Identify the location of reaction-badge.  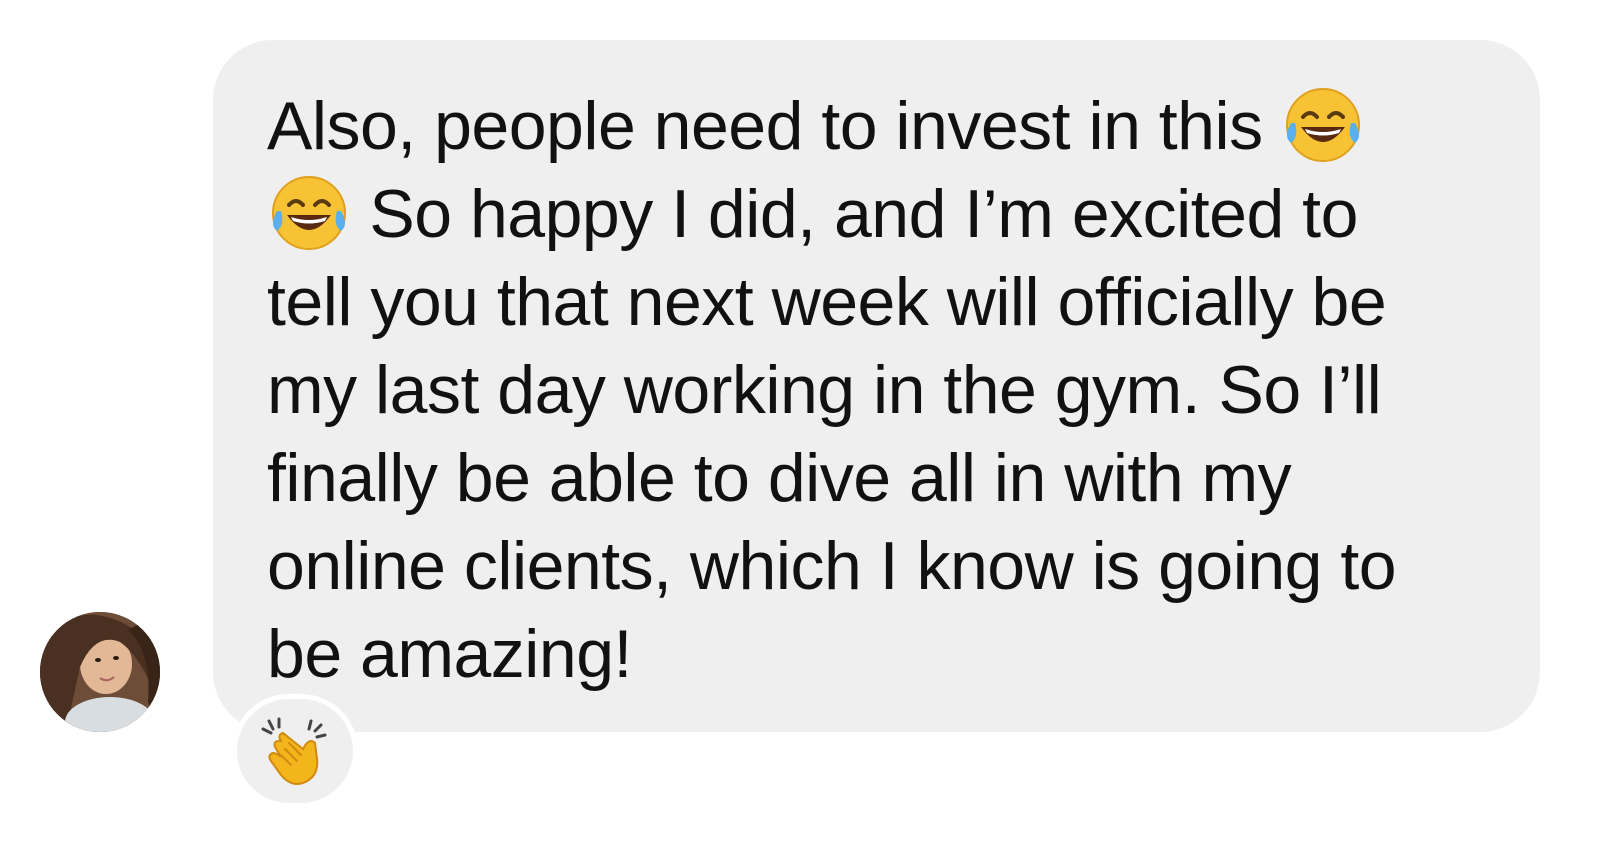
(295, 751).